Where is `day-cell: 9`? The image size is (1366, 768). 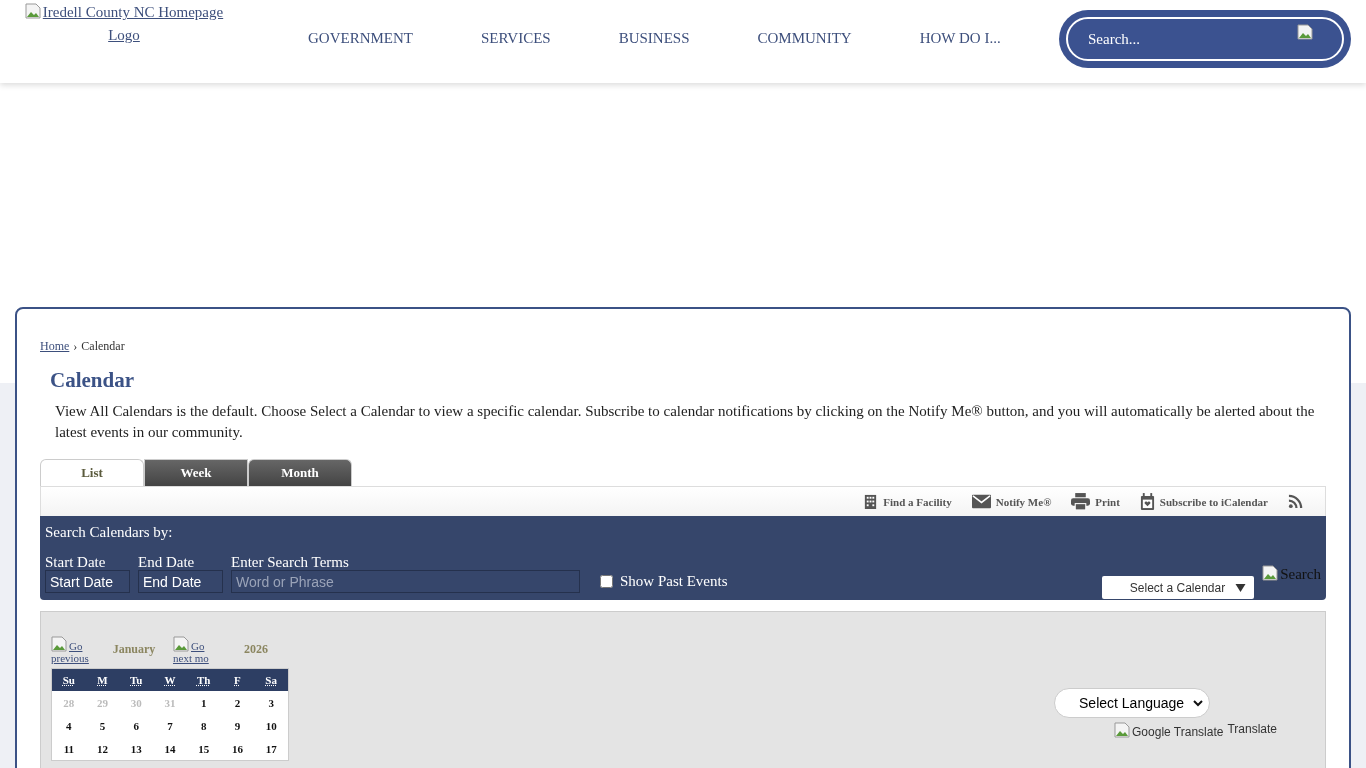
day-cell: 9 is located at coordinates (237, 725).